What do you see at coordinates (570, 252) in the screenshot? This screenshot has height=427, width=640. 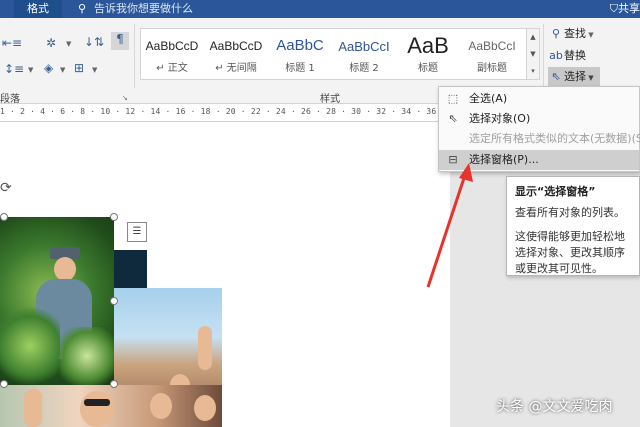 I see `tooltip-line: 选择对象、更改其顺序` at bounding box center [570, 252].